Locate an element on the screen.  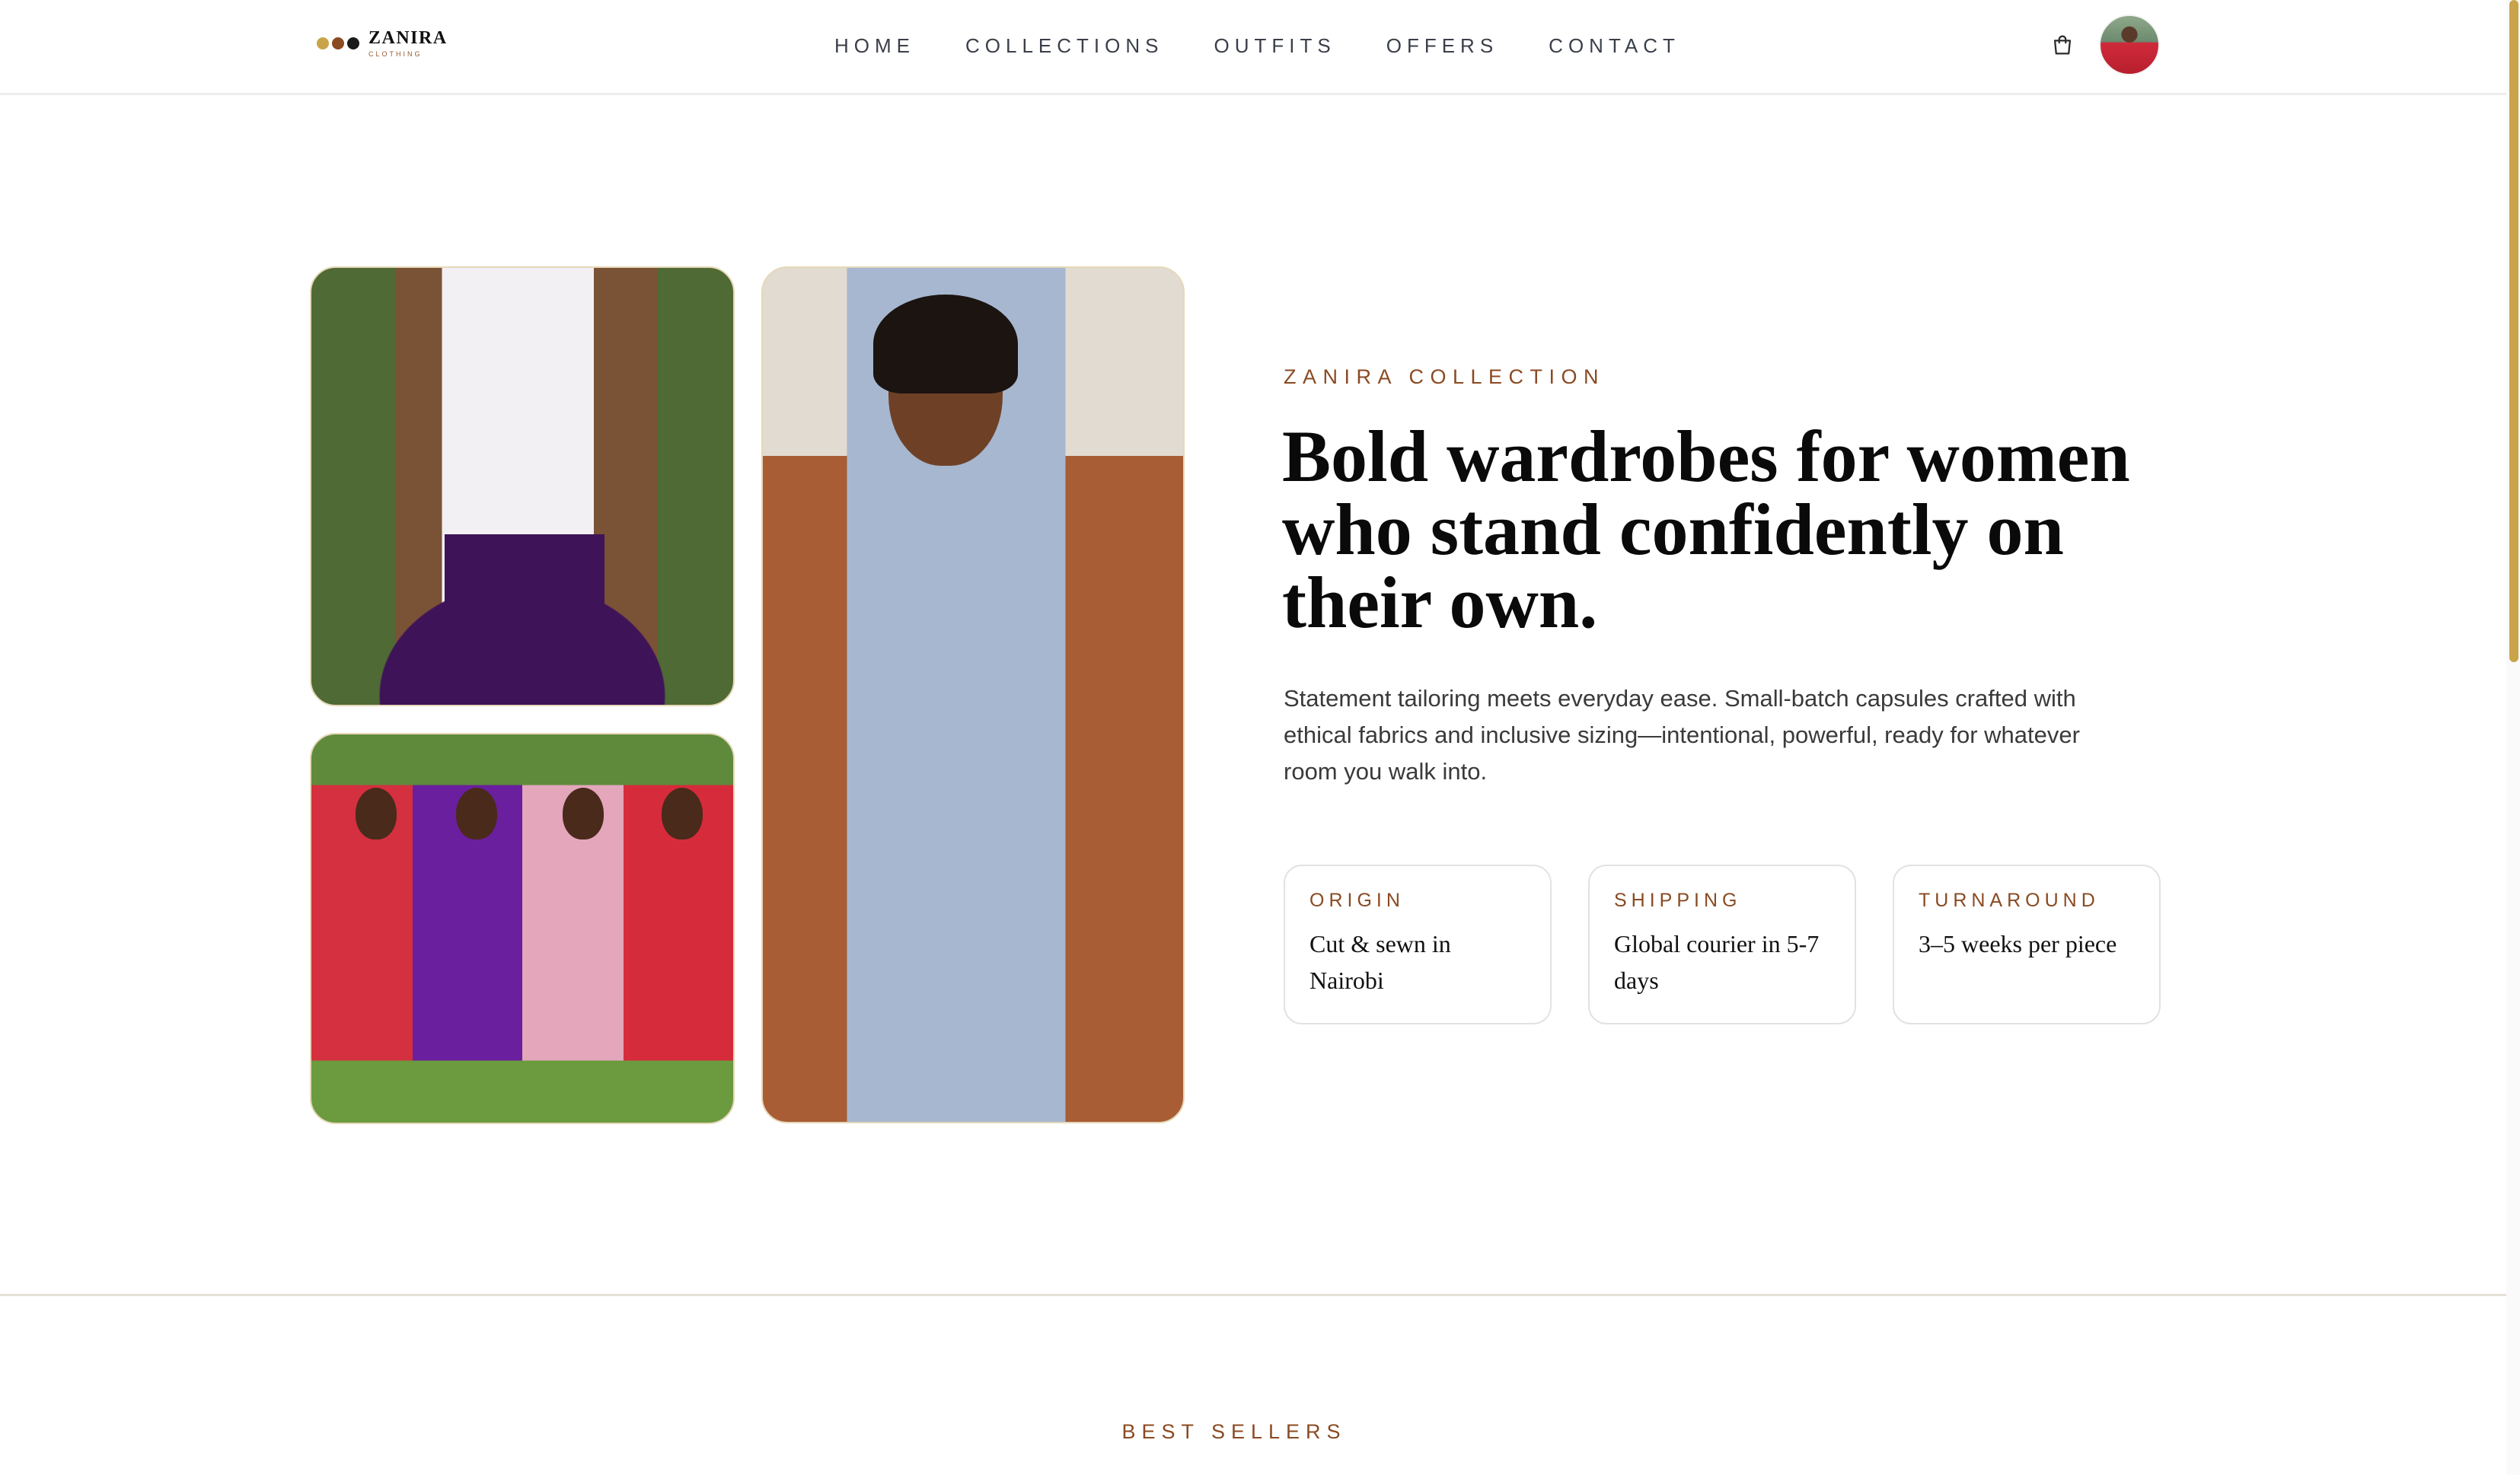
nav-item-contact: CONTACT is located at coordinates (1614, 46).